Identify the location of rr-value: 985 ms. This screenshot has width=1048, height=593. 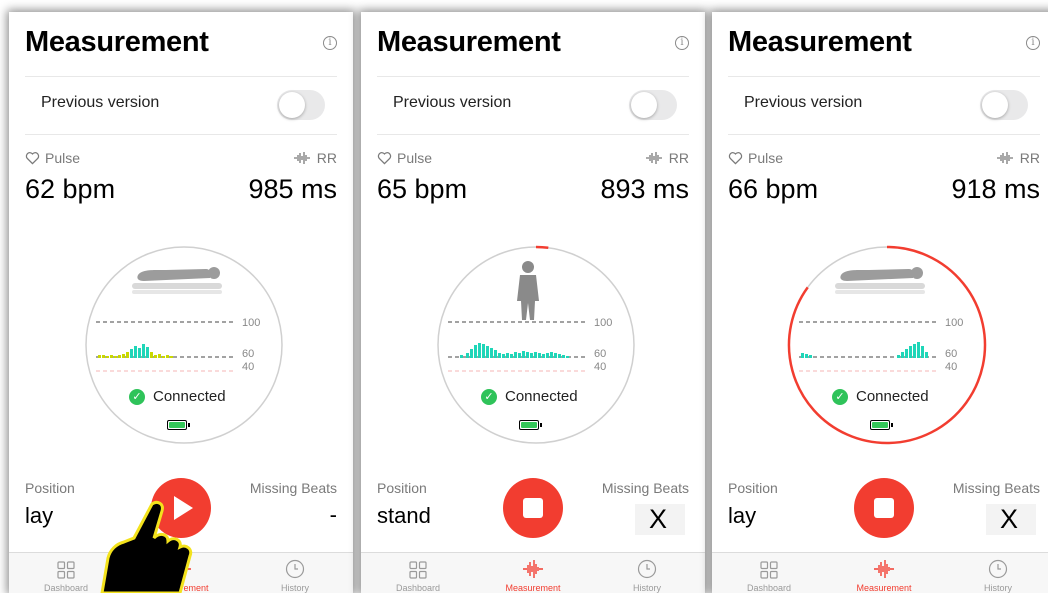
(292, 189).